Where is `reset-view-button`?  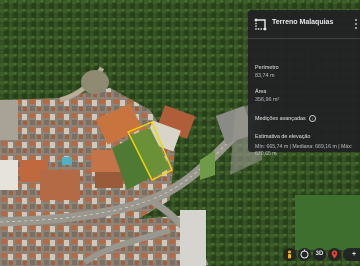
reset-view-button is located at coordinates (304, 254).